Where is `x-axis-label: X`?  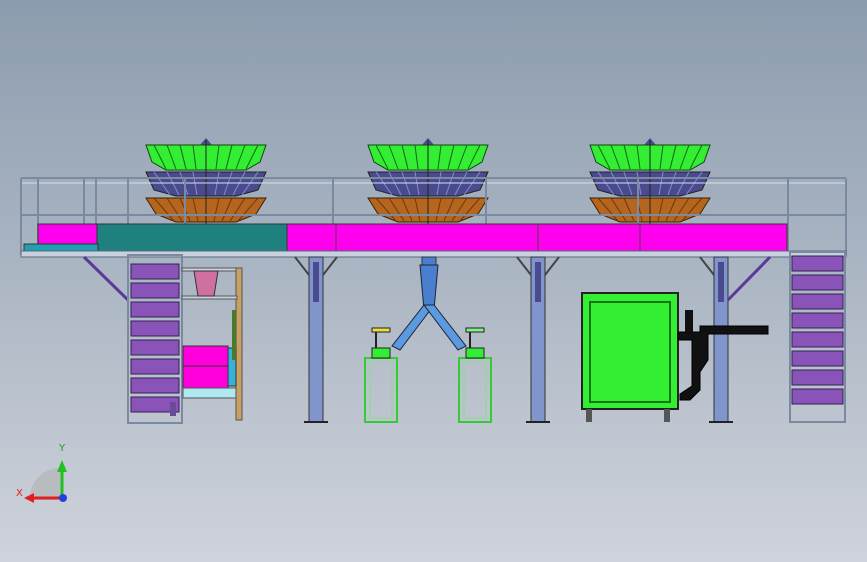 x-axis-label: X is located at coordinates (19, 493).